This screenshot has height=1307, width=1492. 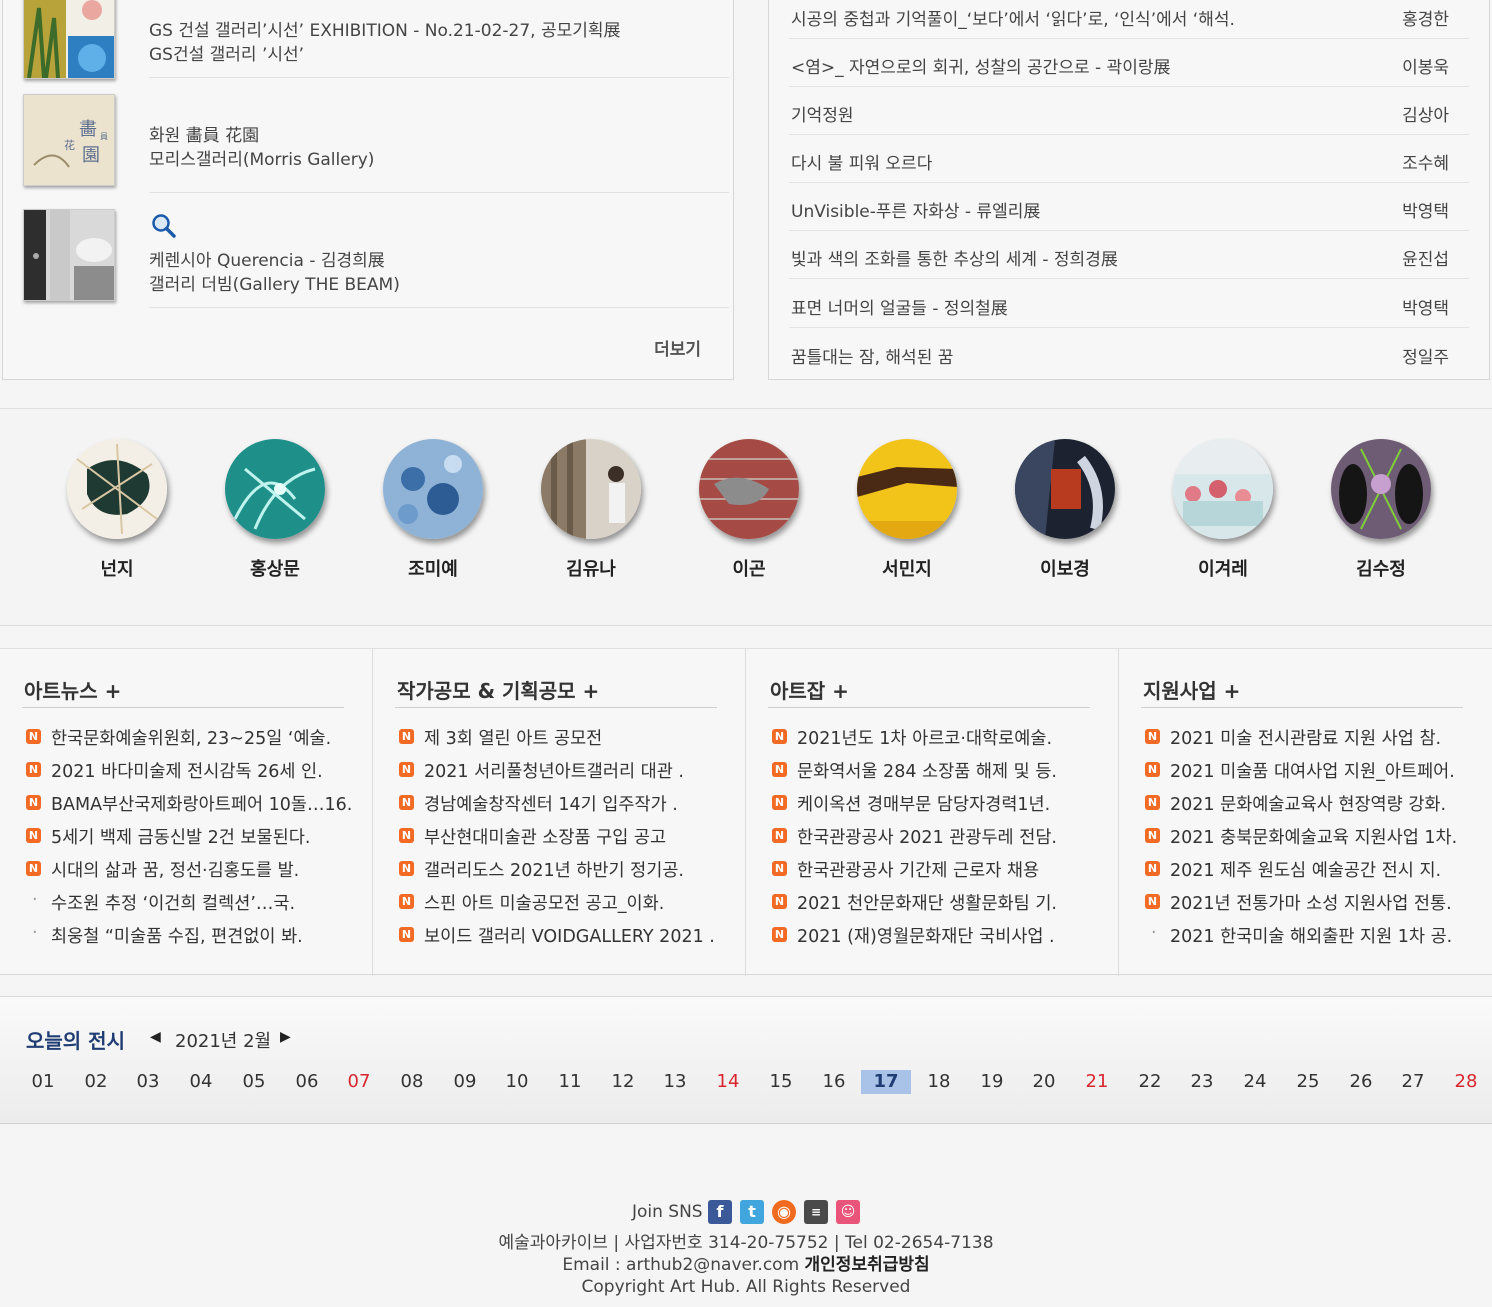 I want to click on review-row: UnVisible-푸른 자화상 - 류엘리展 박영택, so click(x=1129, y=207).